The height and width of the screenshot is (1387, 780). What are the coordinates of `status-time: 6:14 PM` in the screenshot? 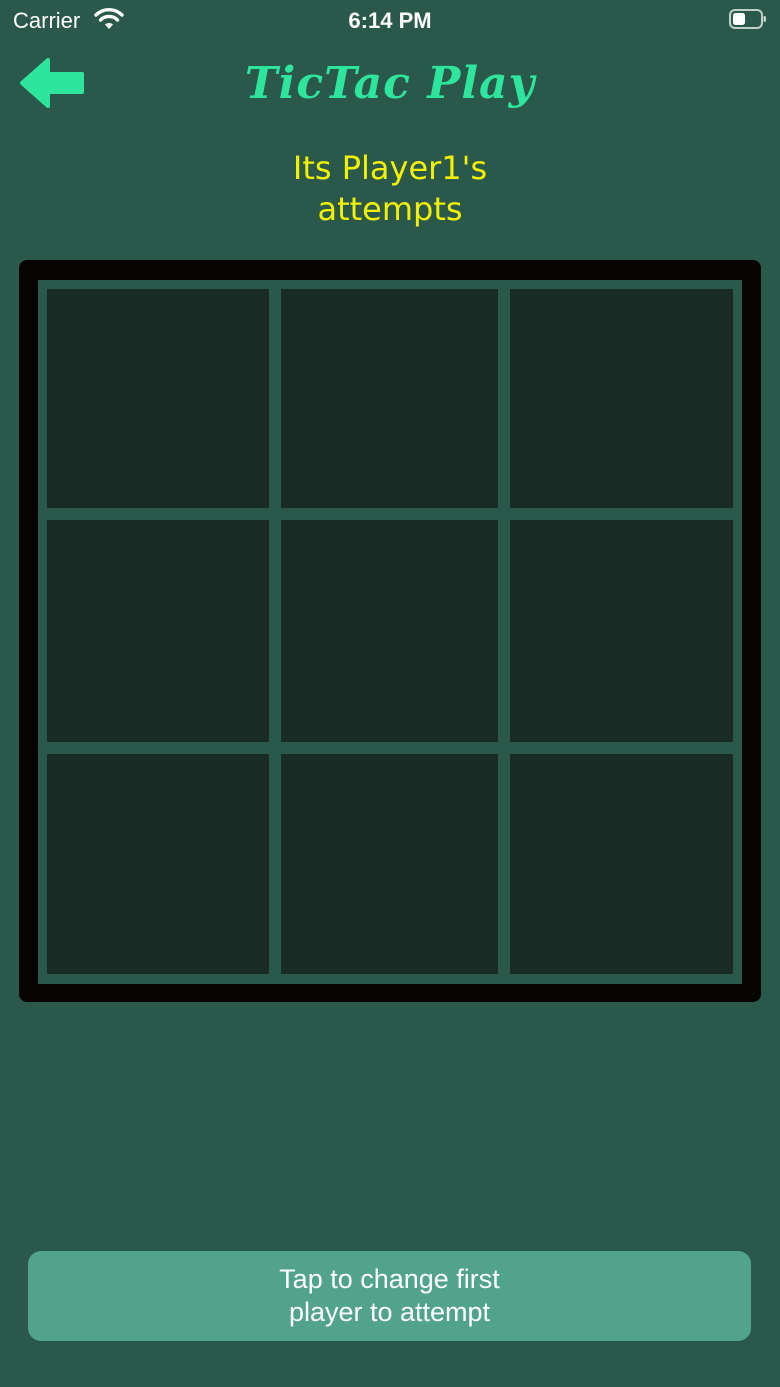 It's located at (390, 20).